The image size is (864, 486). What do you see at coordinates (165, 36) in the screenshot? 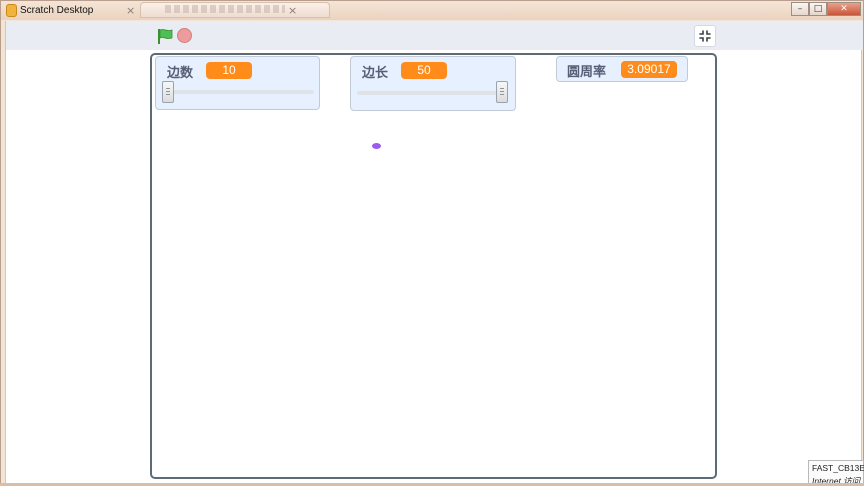
I see `green-flag-icon` at bounding box center [165, 36].